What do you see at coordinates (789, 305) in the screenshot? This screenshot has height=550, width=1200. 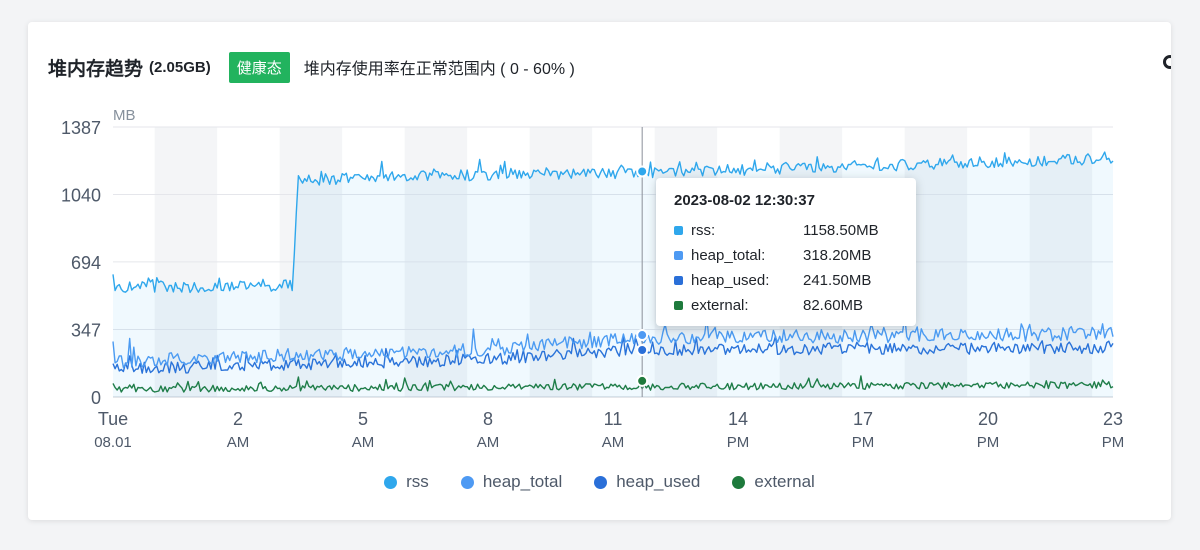 I see `tooltip-row-external: external: 82.60MB` at bounding box center [789, 305].